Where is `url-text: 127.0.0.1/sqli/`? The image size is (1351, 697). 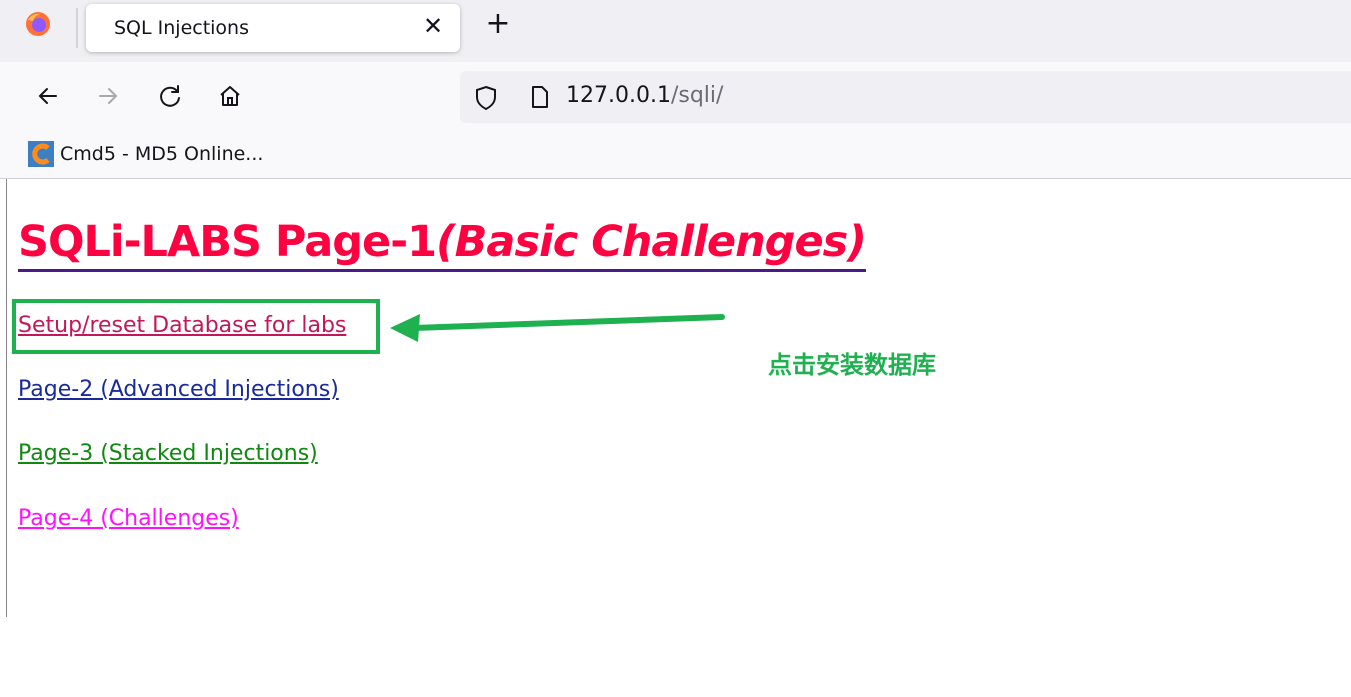
url-text: 127.0.0.1/sqli/ is located at coordinates (644, 95).